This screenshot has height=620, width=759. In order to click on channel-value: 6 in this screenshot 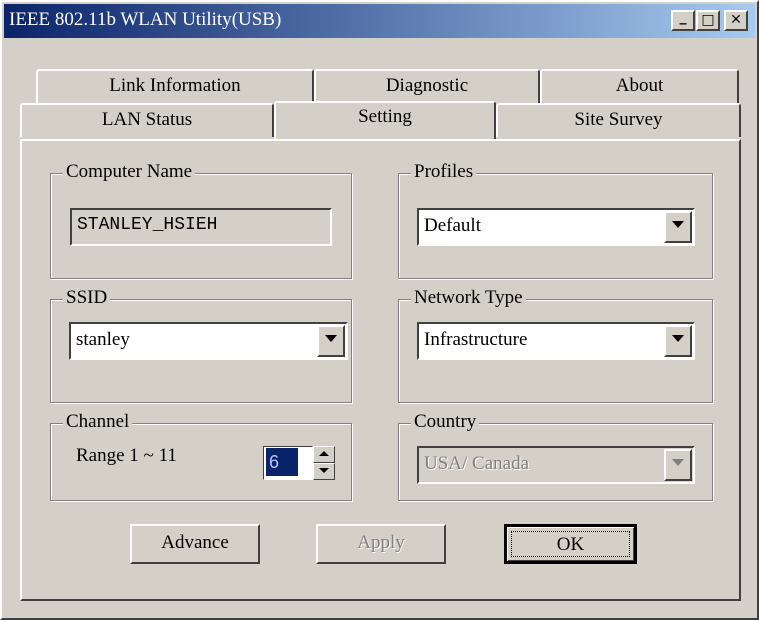, I will do `click(282, 462)`.